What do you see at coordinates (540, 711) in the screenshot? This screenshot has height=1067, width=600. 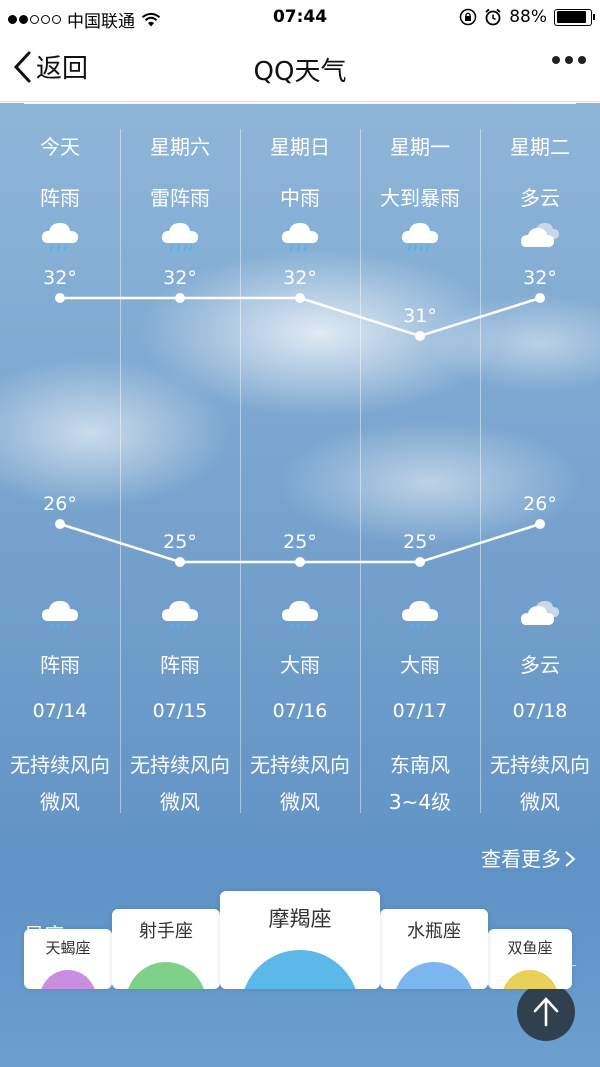 I see `forecast-date: 07/18` at bounding box center [540, 711].